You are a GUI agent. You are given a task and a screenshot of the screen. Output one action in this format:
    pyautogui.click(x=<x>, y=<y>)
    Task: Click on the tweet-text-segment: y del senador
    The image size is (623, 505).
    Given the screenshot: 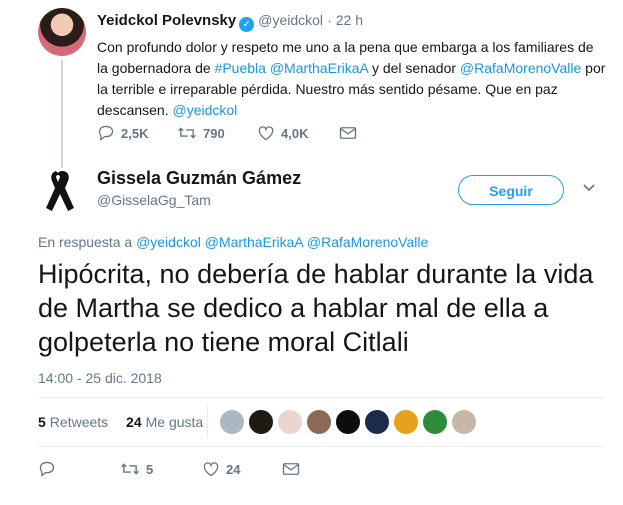 What is the action you would take?
    pyautogui.click(x=414, y=68)
    